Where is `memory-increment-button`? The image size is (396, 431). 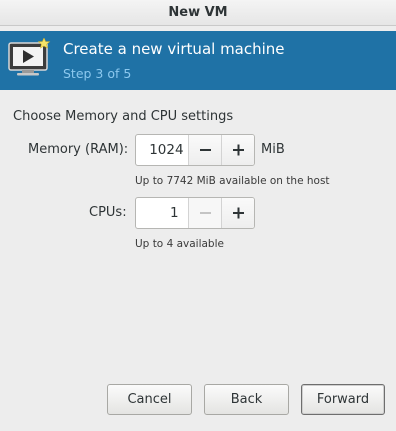 memory-increment-button is located at coordinates (237, 150).